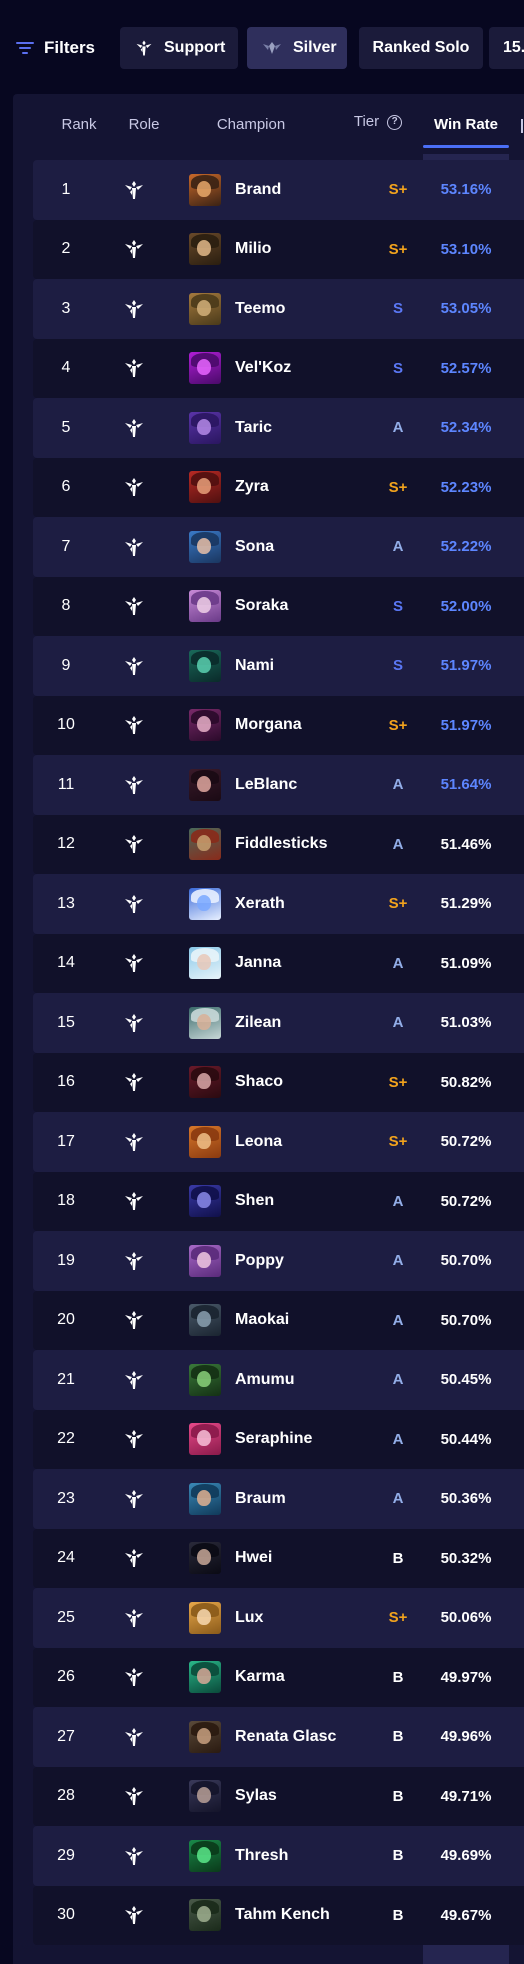  Describe the element at coordinates (466, 122) in the screenshot. I see `header-win-rate: Win Rate` at that location.